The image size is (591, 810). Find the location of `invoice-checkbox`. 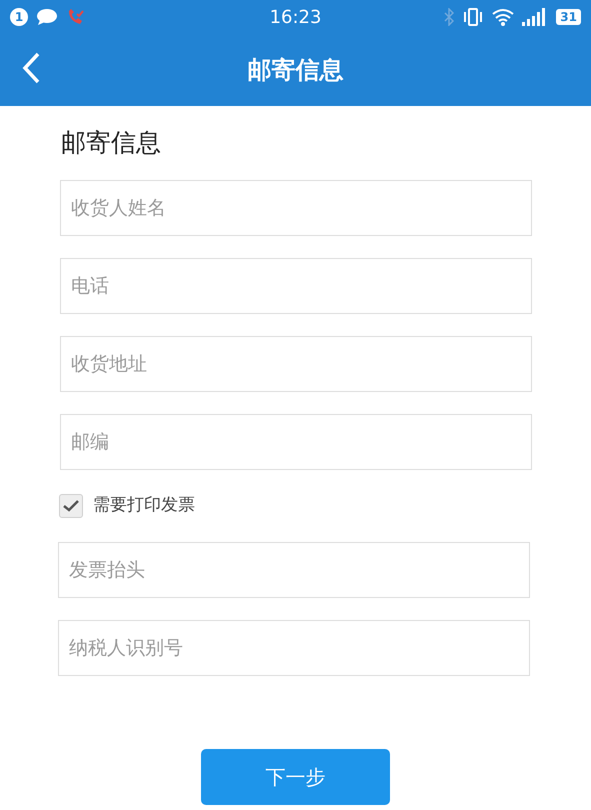

invoice-checkbox is located at coordinates (71, 506).